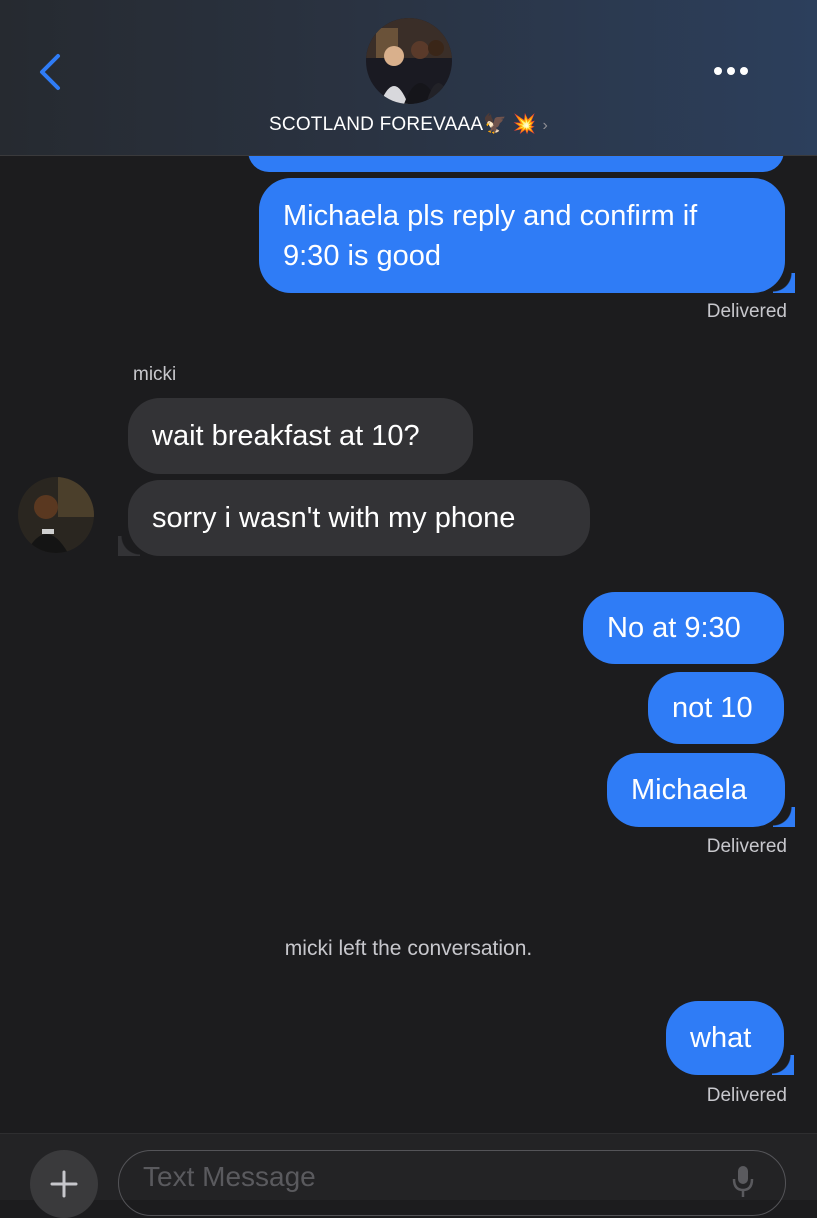  I want to click on message-input, so click(452, 1183).